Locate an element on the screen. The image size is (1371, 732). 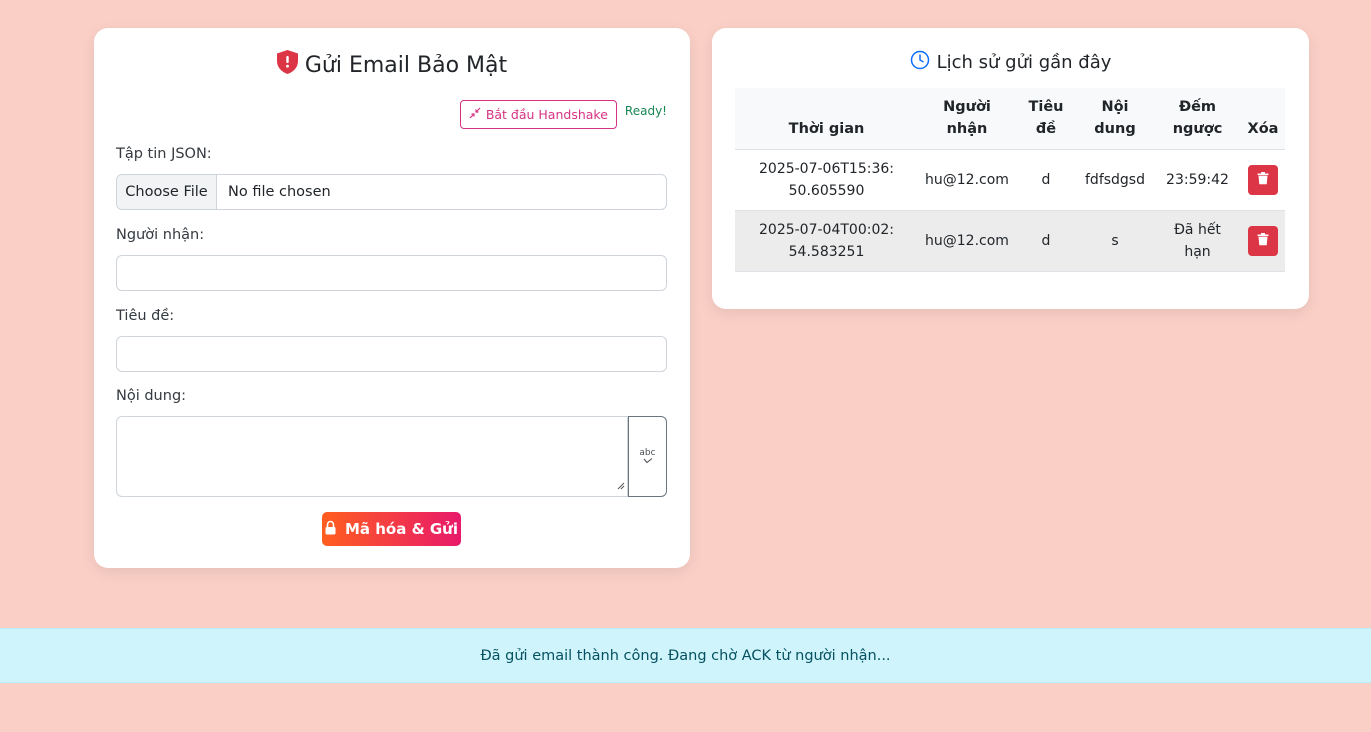
column-header-countdown: Đếm ngược is located at coordinates (1197, 119).